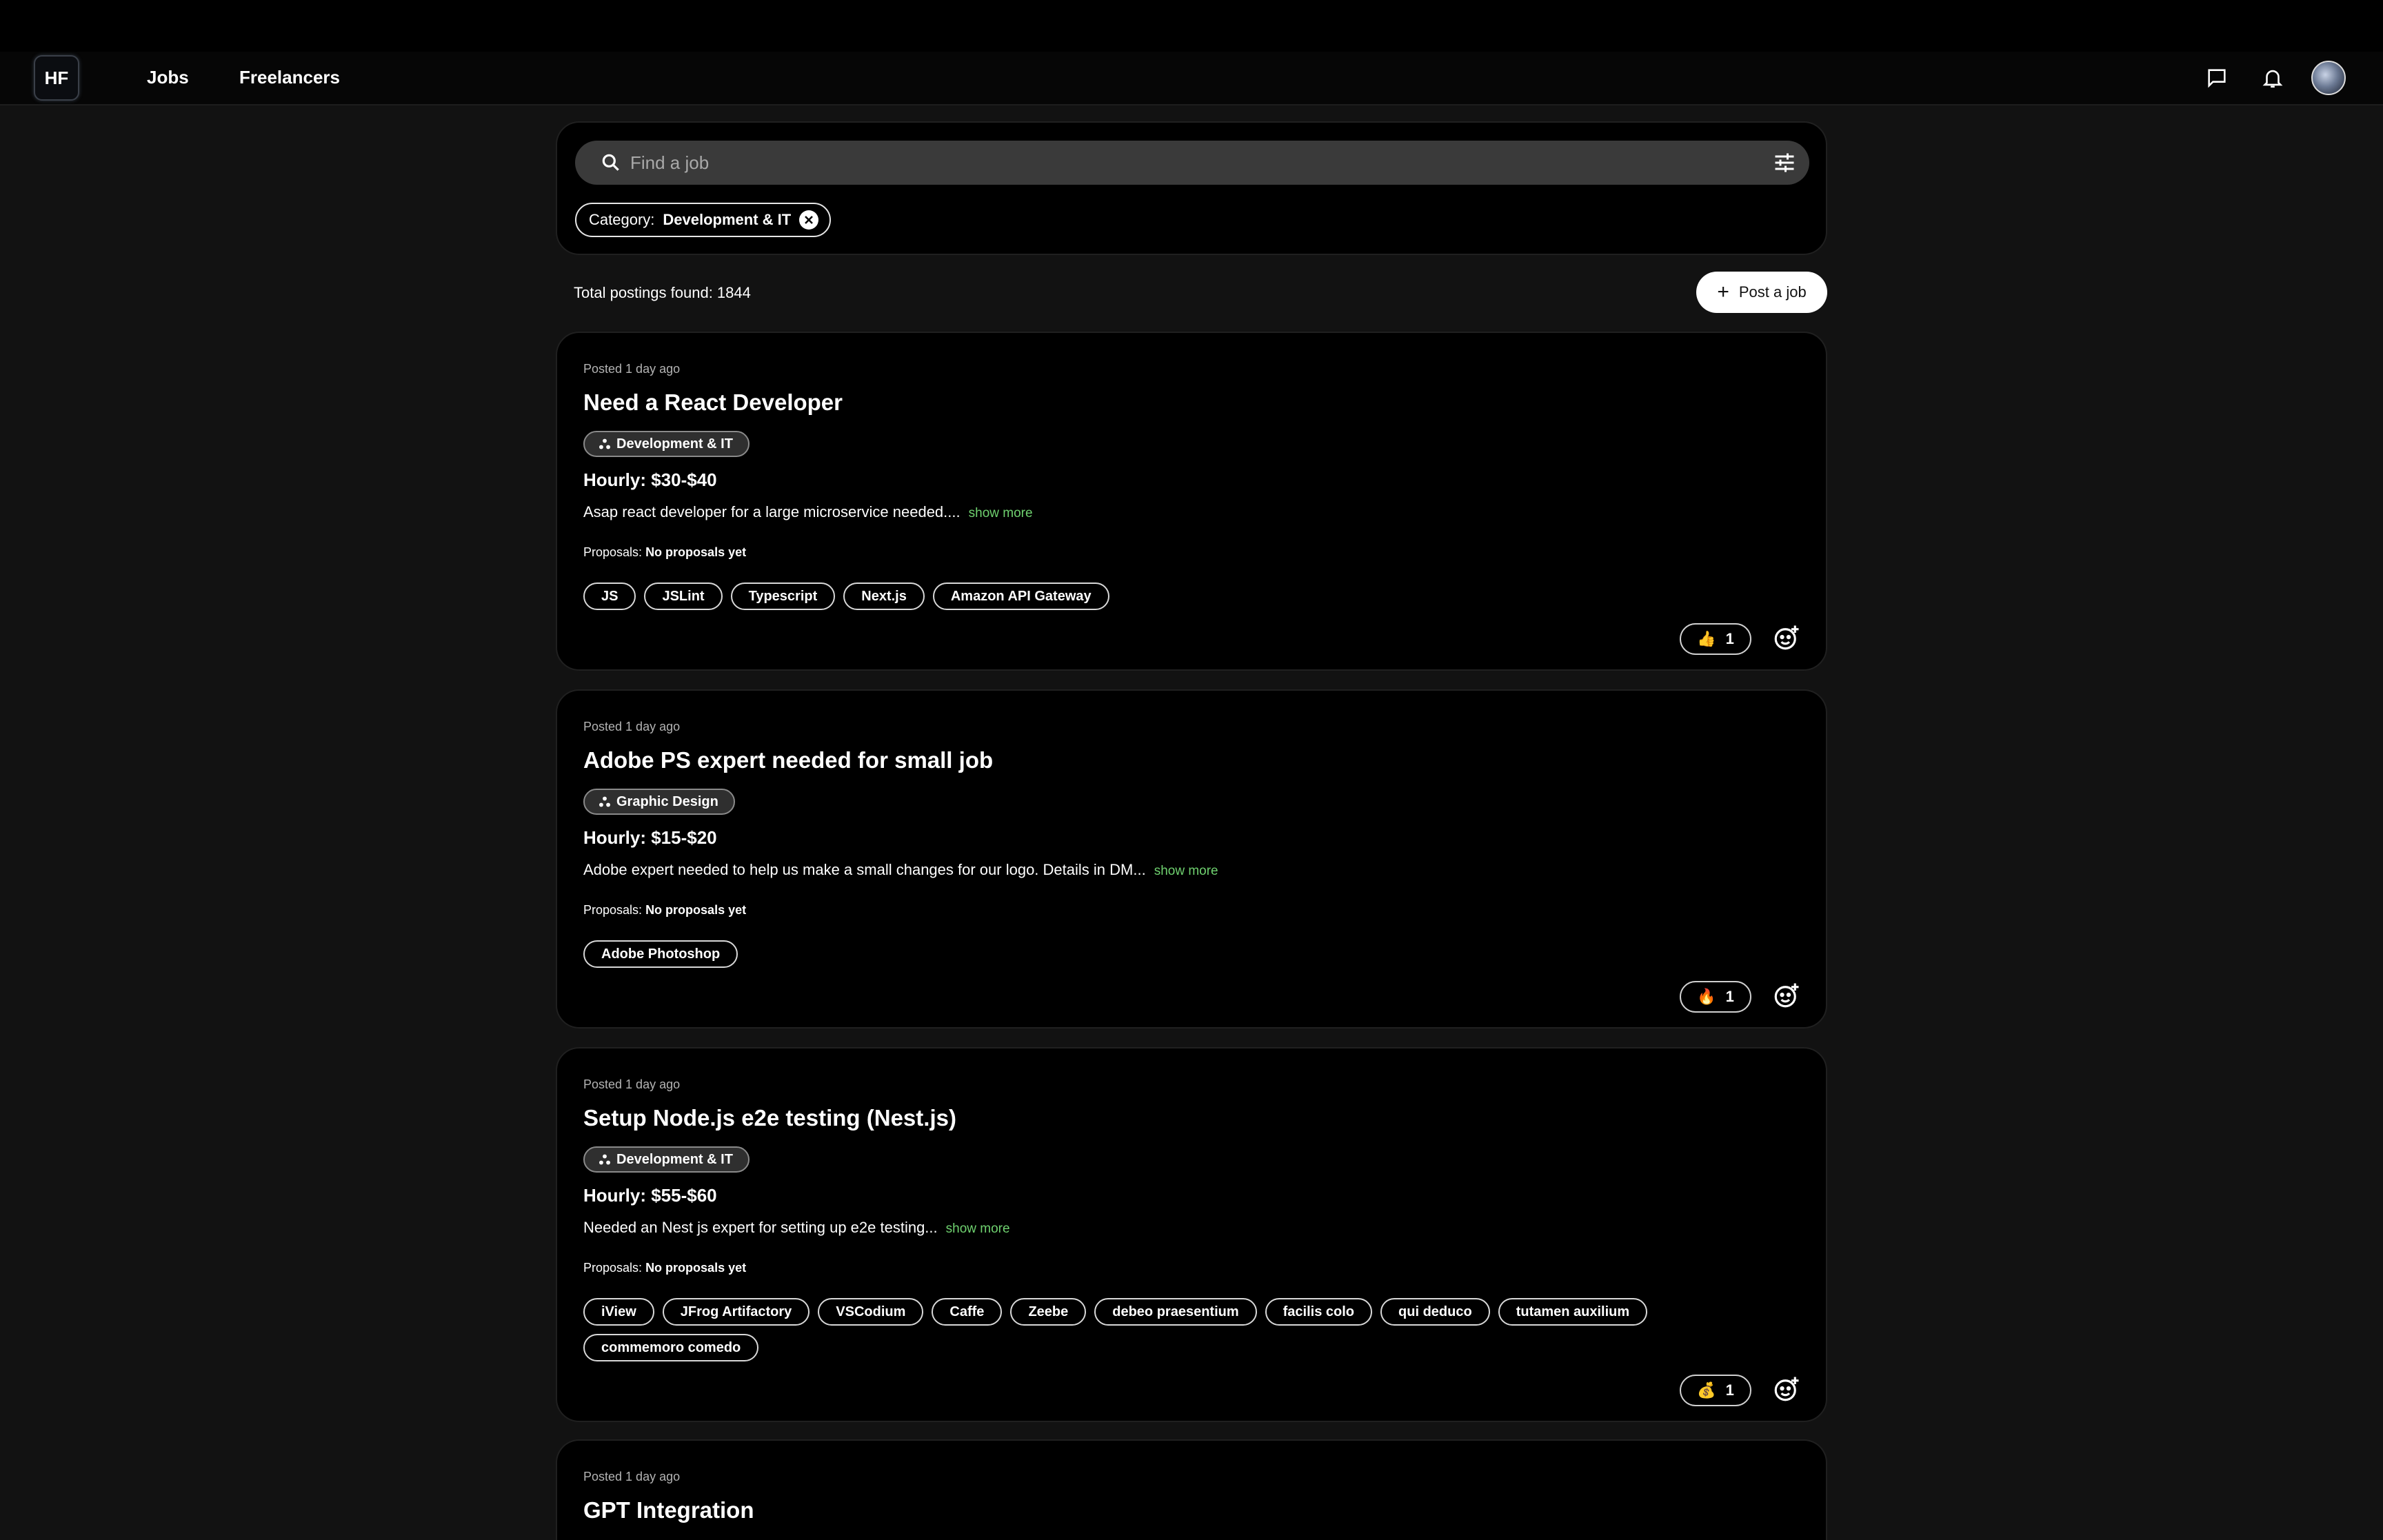 Image resolution: width=2383 pixels, height=1540 pixels. I want to click on plus-icon: +, so click(1723, 292).